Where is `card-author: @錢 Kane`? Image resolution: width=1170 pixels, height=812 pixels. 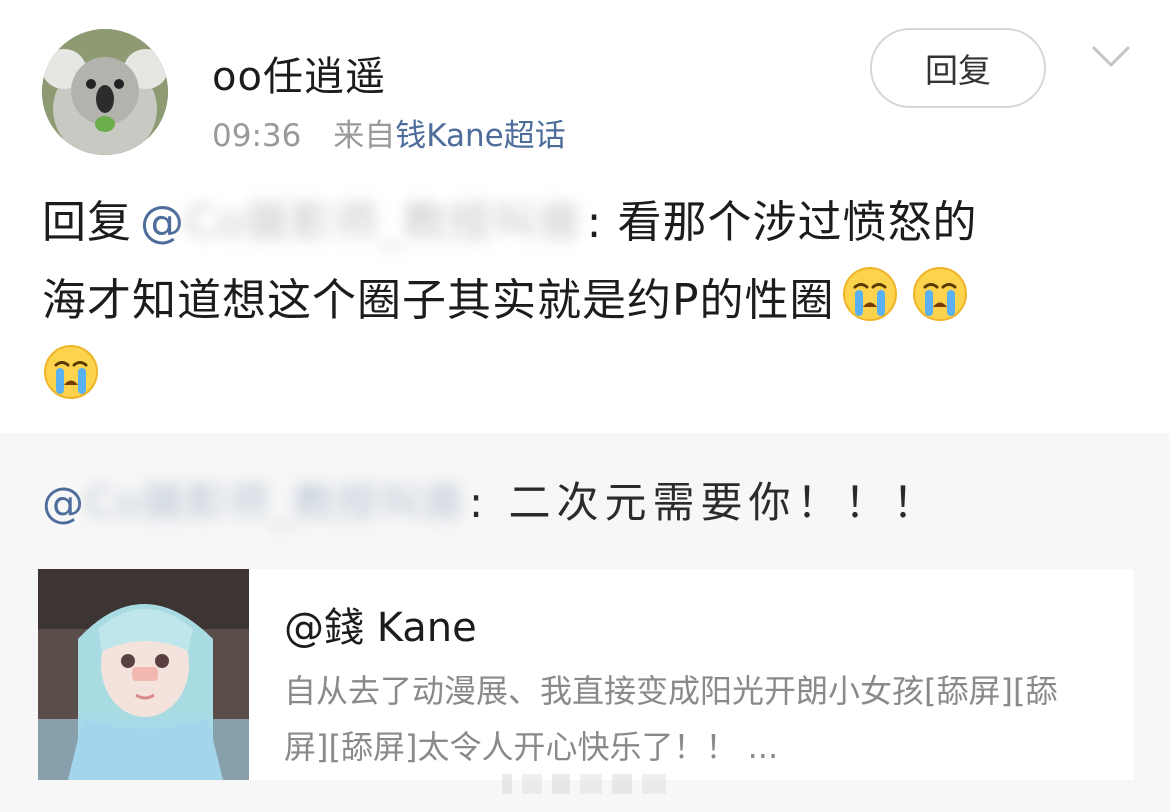
card-author: @錢 Kane is located at coordinates (380, 624).